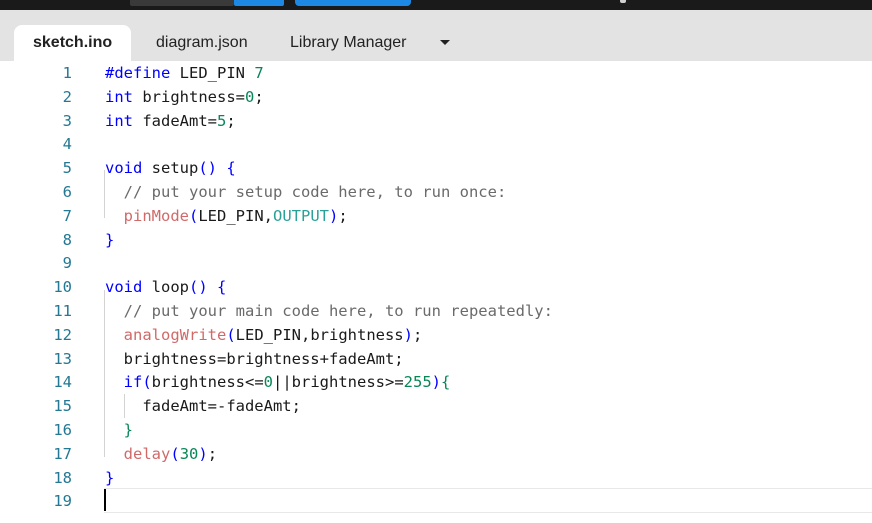  Describe the element at coordinates (436, 241) in the screenshot. I see `code-line: 8}` at that location.